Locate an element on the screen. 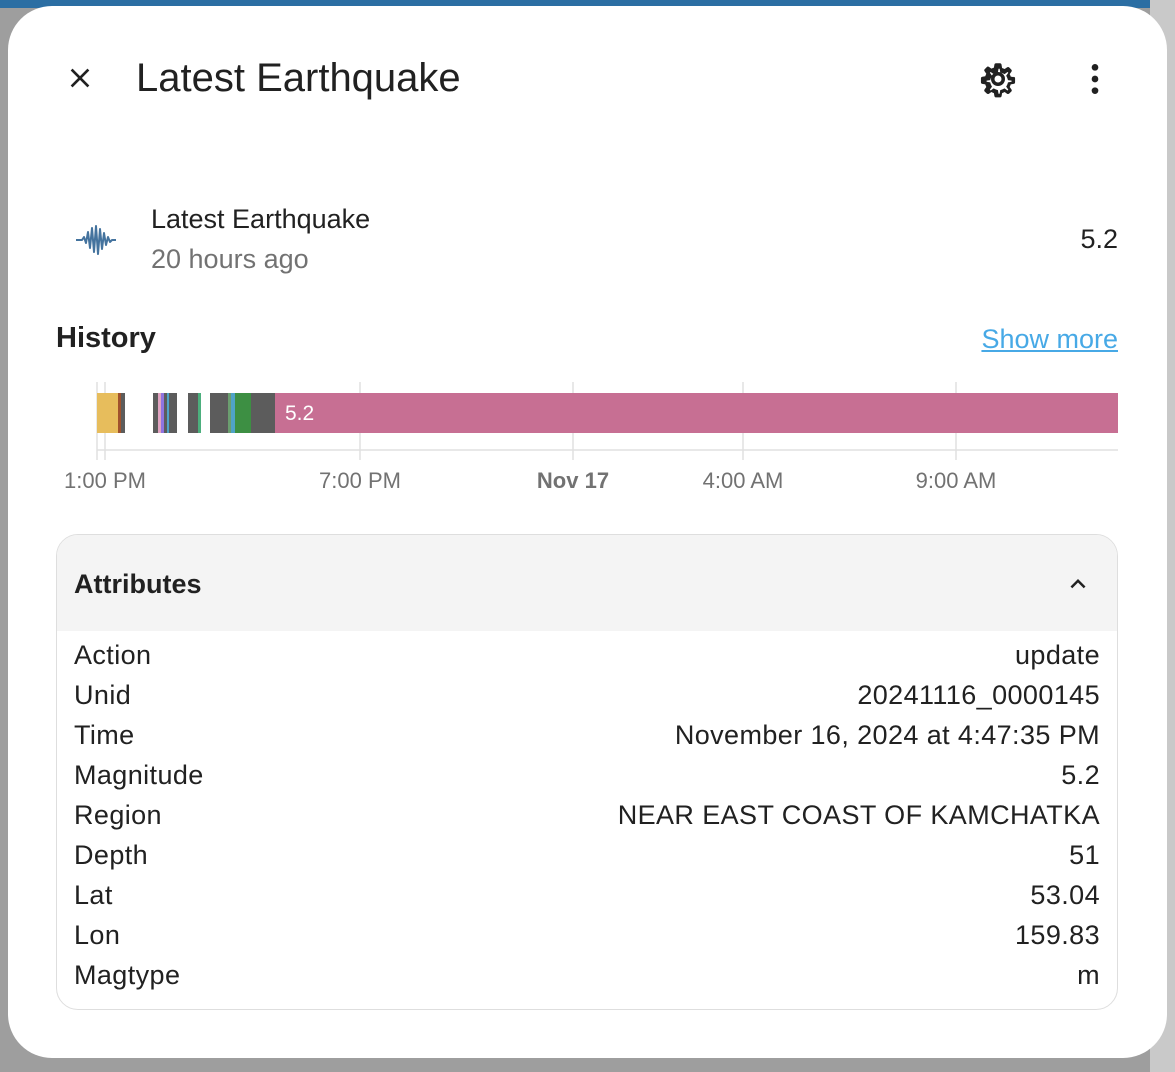  attribute-row: Action update is located at coordinates (587, 655).